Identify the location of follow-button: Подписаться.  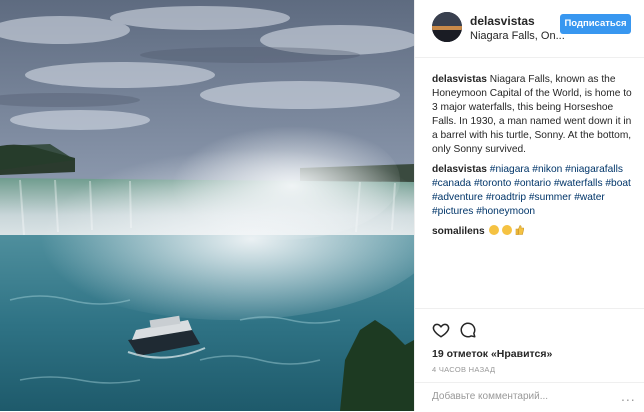
(595, 24).